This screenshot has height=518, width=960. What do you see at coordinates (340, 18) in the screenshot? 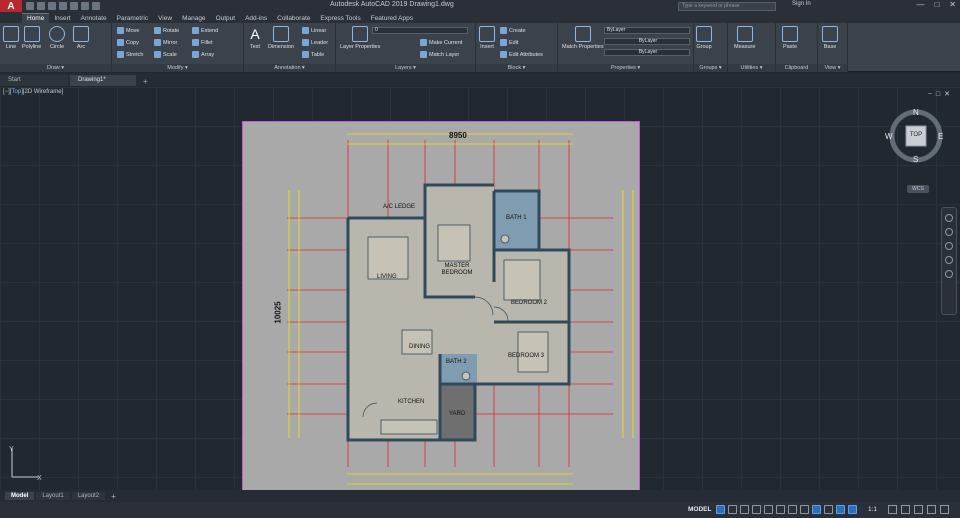
I see `tab-express-tools: Express Tools` at bounding box center [340, 18].